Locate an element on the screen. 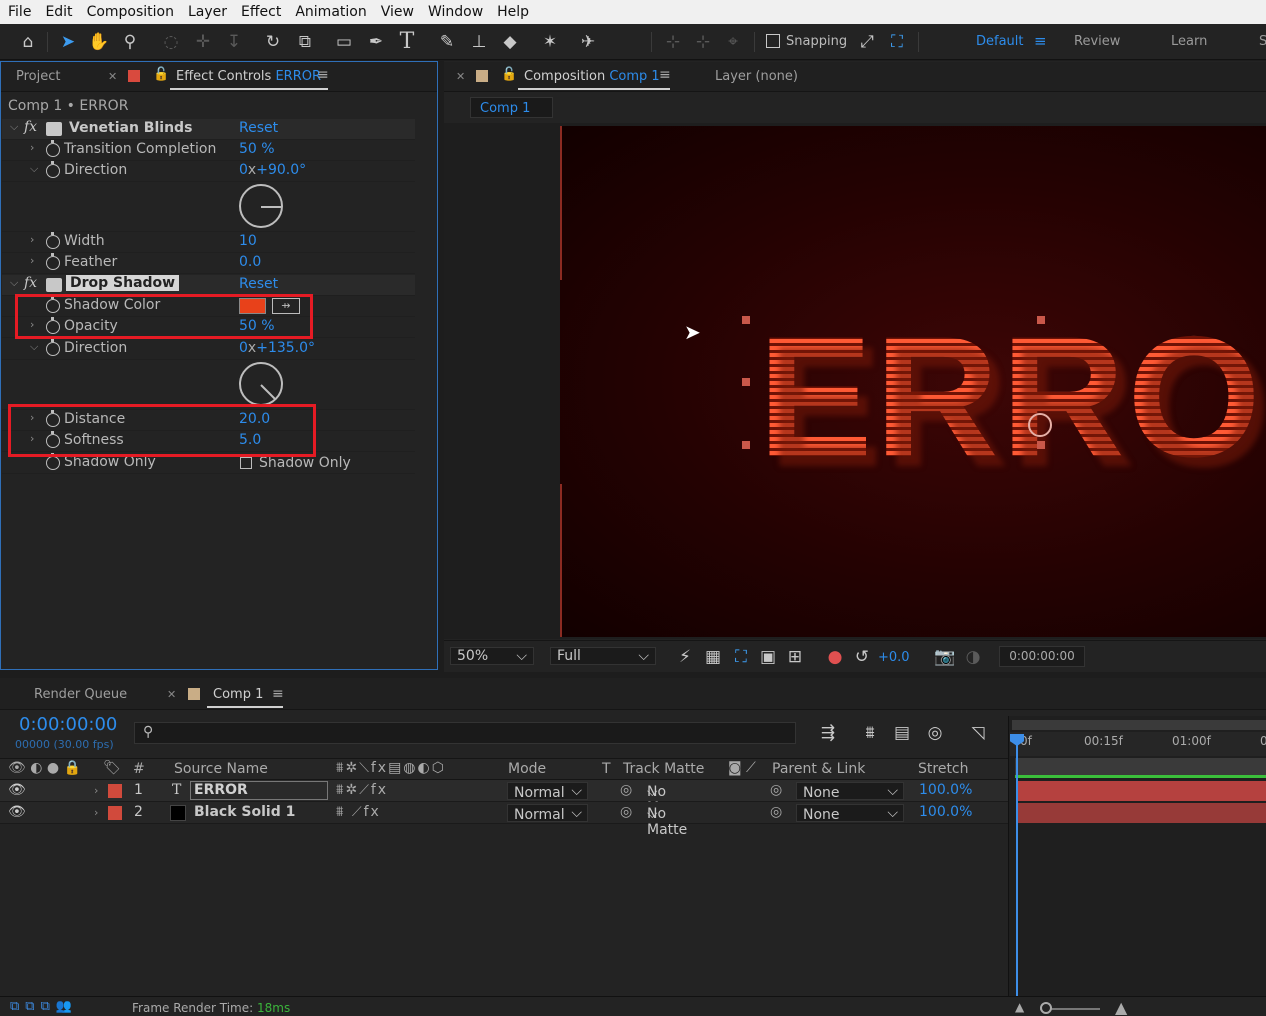  snap-features-icon: ⛶ is located at coordinates (897, 42).